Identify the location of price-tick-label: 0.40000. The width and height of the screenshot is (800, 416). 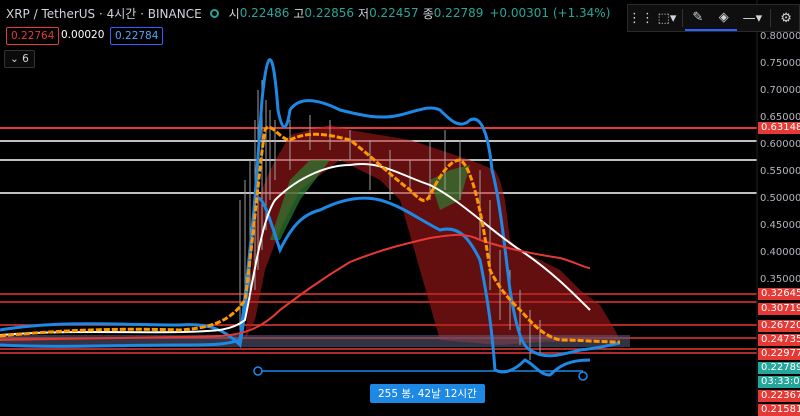
(780, 252).